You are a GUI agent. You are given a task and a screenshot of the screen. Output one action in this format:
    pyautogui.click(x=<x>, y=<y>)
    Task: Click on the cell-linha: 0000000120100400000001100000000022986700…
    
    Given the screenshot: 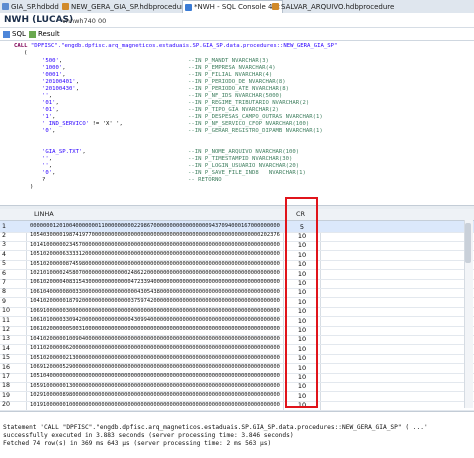 What is the action you would take?
    pyautogui.click(x=155, y=226)
    